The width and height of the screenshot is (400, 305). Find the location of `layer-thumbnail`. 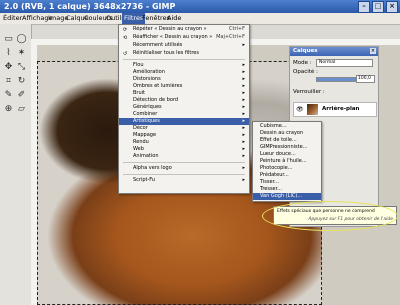

layer-thumbnail is located at coordinates (312, 109).